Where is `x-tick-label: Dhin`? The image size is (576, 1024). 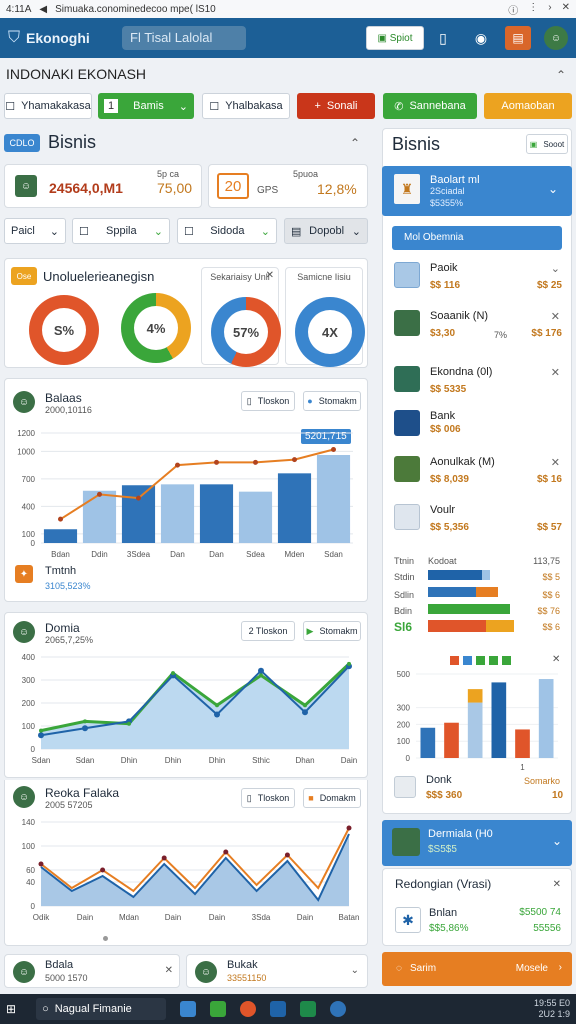
x-tick-label: Dhin is located at coordinates (217, 760).